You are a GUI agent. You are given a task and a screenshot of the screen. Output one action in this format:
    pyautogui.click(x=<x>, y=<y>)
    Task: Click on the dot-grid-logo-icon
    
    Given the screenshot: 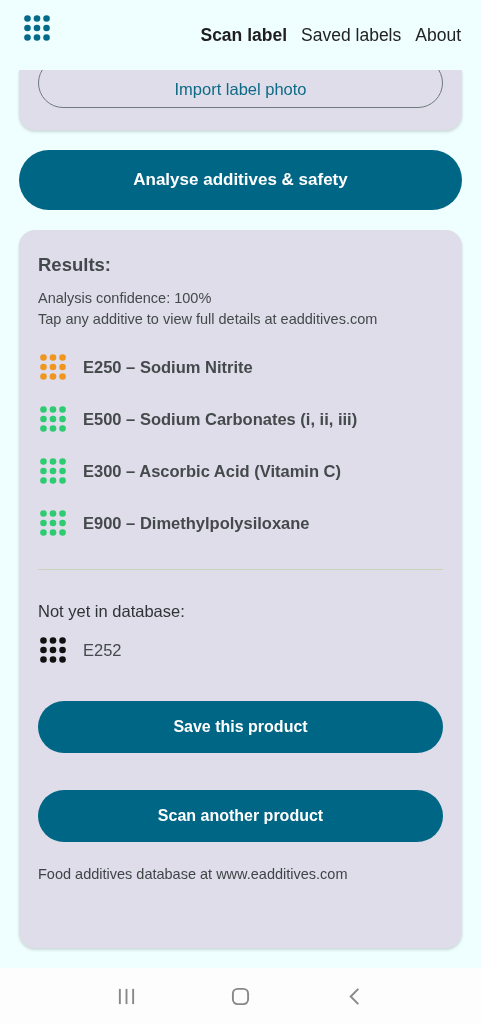 What is the action you would take?
    pyautogui.click(x=37, y=28)
    